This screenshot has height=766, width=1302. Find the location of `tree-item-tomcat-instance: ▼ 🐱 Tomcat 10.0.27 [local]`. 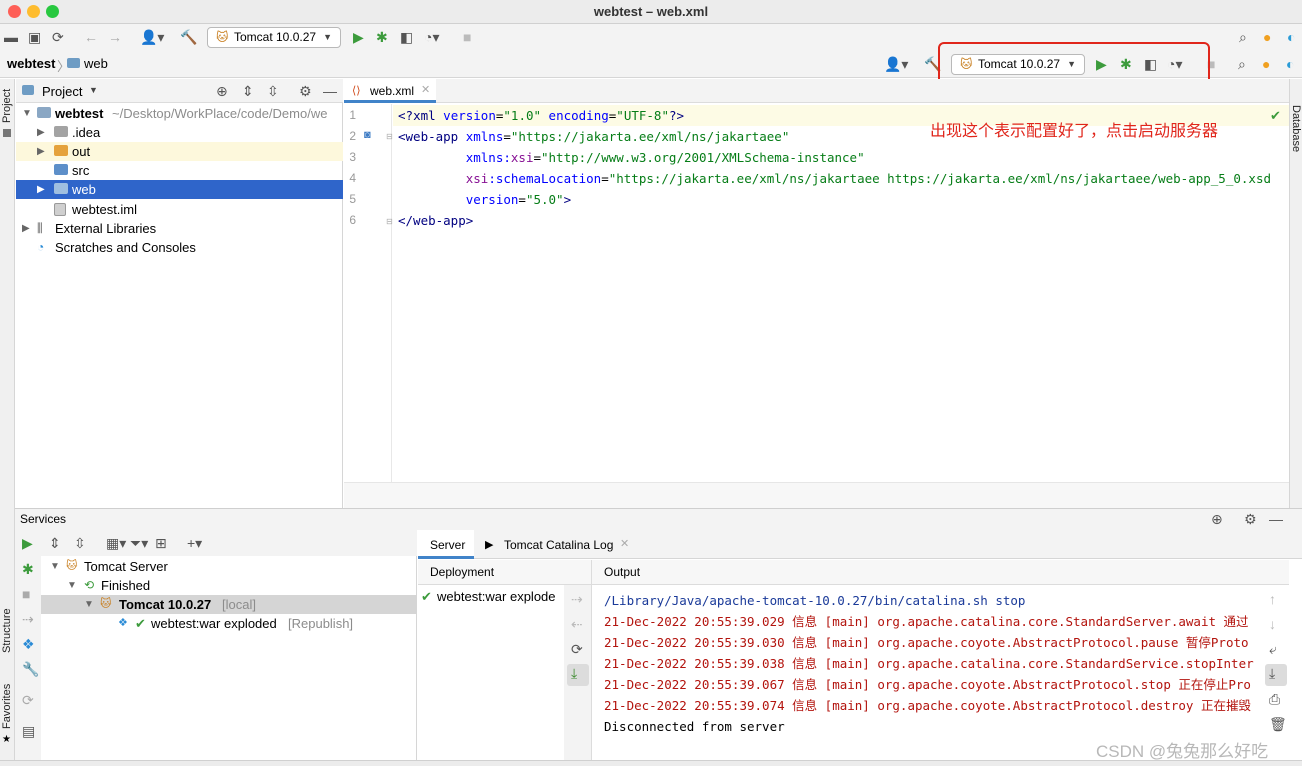

tree-item-tomcat-instance: ▼ 🐱 Tomcat 10.0.27 [local] is located at coordinates (229, 604).